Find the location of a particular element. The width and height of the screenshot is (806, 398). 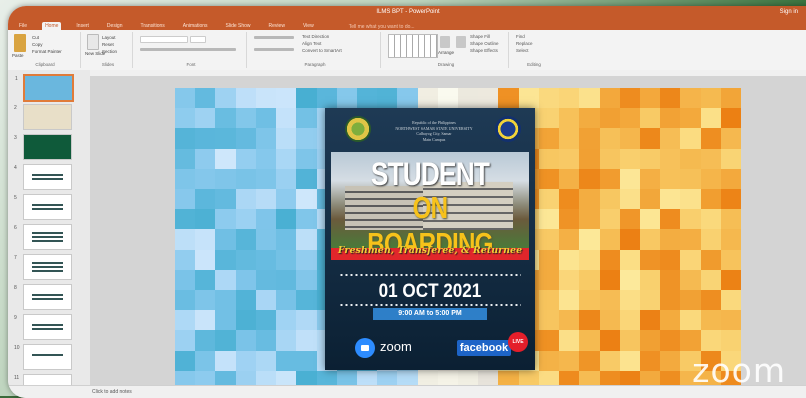

dotted-divider is located at coordinates (430, 305).